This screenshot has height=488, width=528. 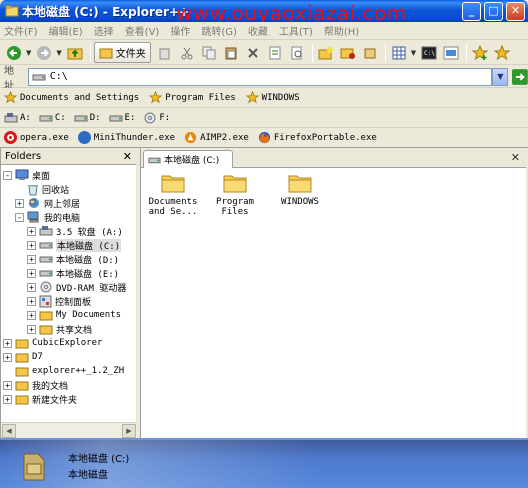 I want to click on back-button, so click(x=14, y=53).